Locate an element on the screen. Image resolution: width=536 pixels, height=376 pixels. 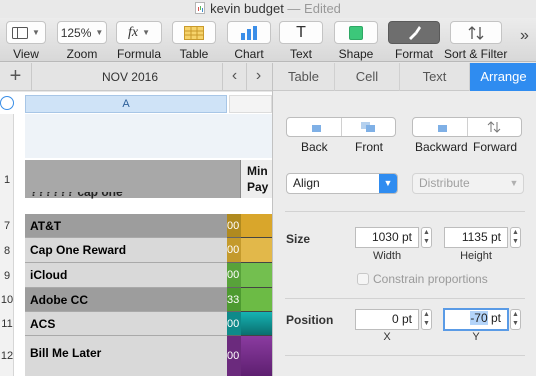
sidebar-icon is located at coordinates (20, 32).